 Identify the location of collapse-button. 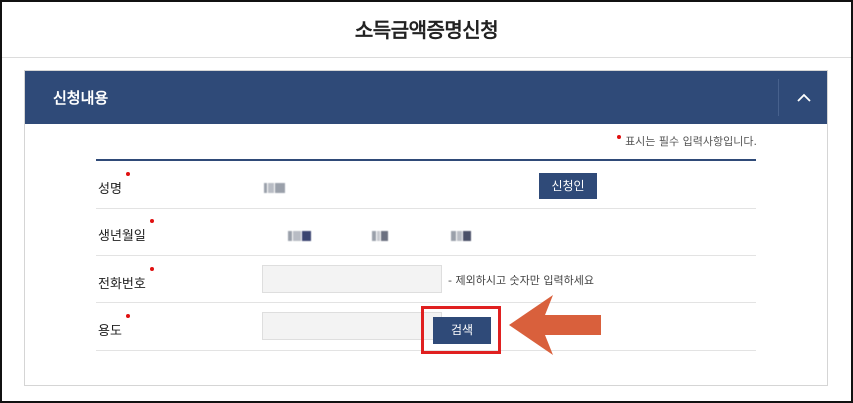
(803, 97).